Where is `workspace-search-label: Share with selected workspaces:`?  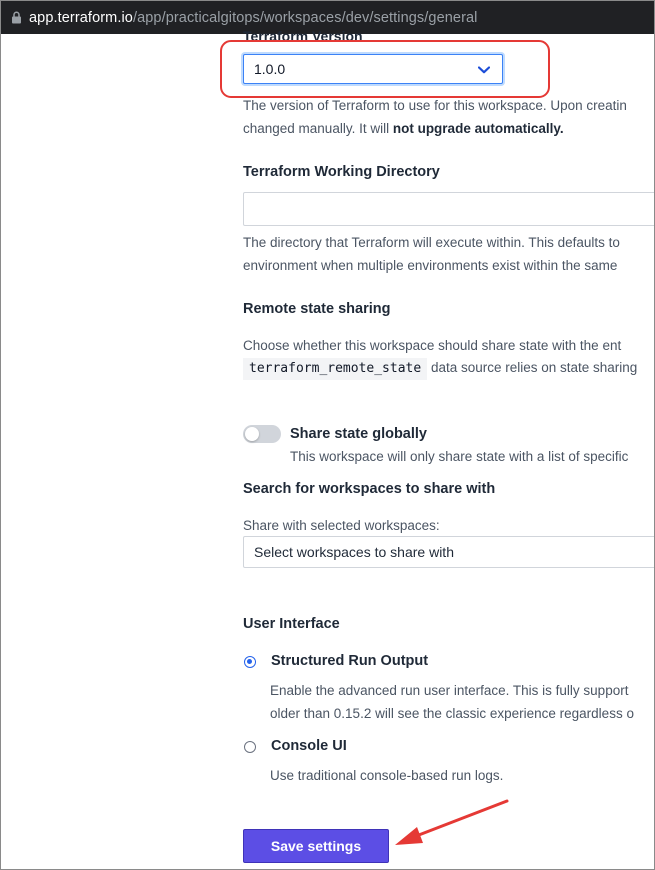
workspace-search-label: Share with selected workspaces: is located at coordinates (341, 525).